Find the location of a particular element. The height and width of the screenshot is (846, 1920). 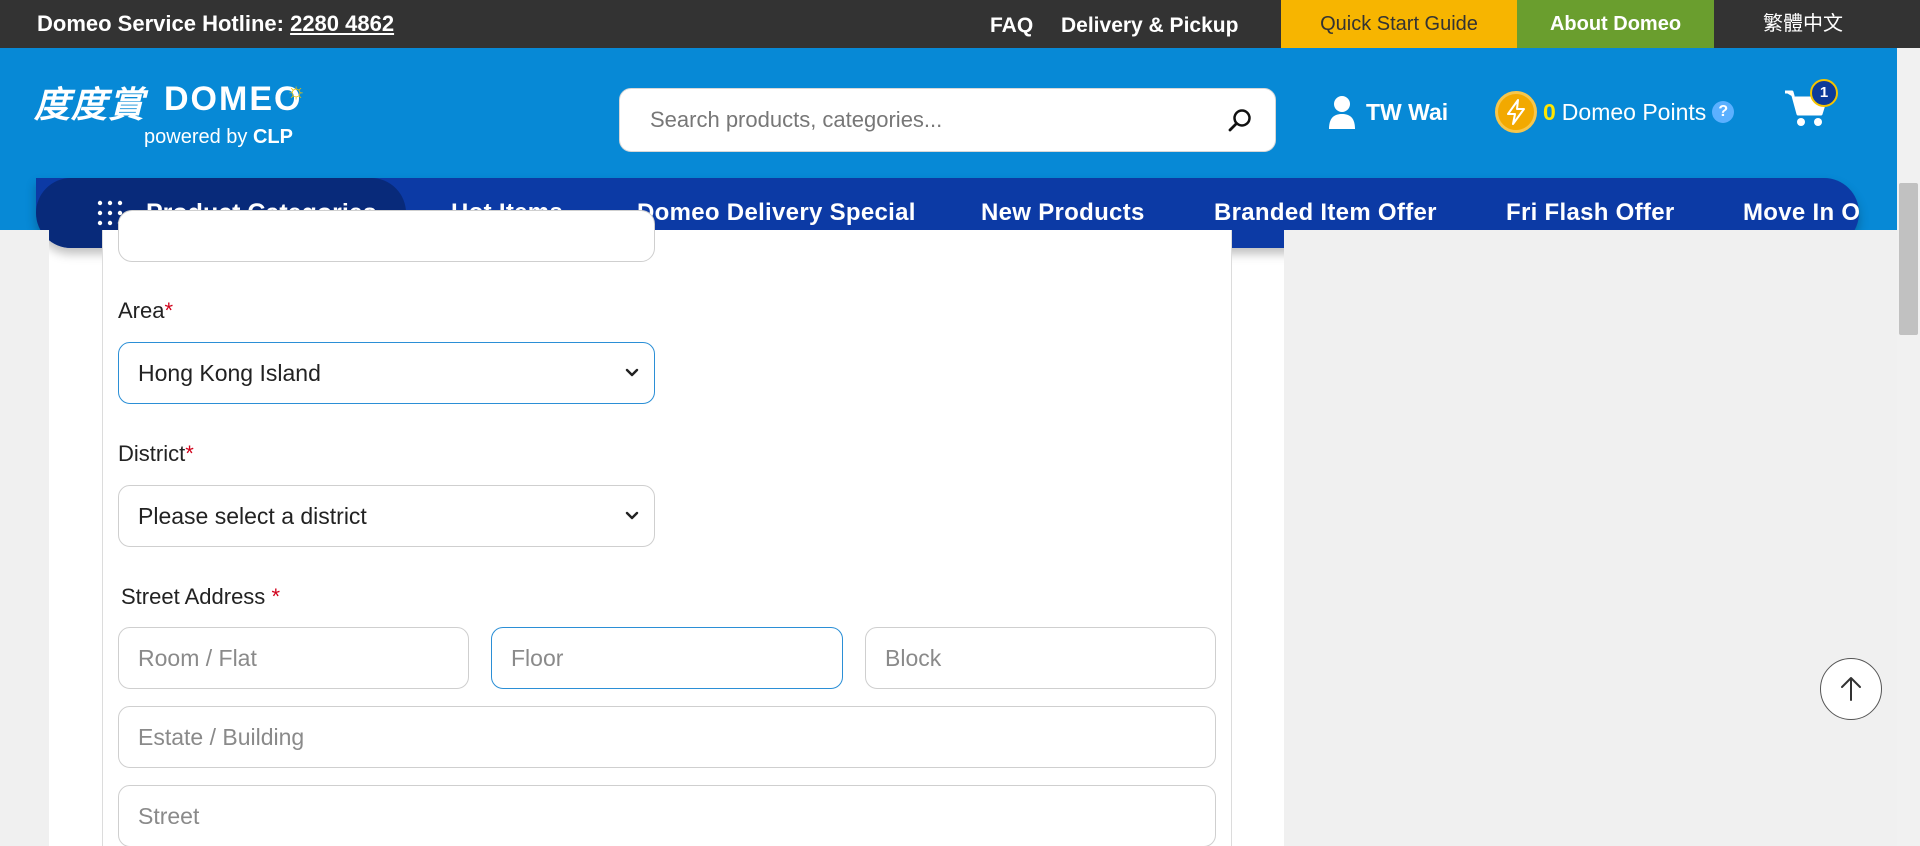

delivery-pickup-link: Delivery & Pickup is located at coordinates (1149, 24).